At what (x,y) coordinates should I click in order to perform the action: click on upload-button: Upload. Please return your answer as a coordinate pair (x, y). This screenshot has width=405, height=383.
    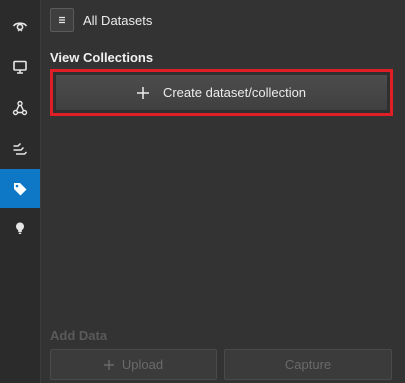
    Looking at the image, I should click on (133, 364).